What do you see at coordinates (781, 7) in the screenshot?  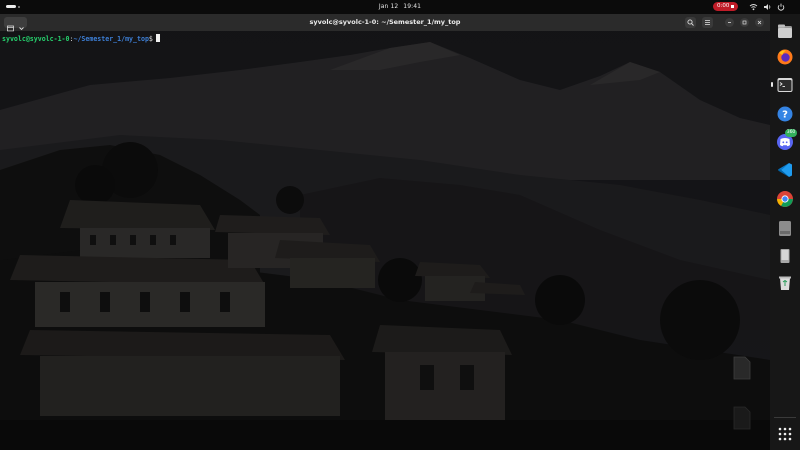 I see `power-icon` at bounding box center [781, 7].